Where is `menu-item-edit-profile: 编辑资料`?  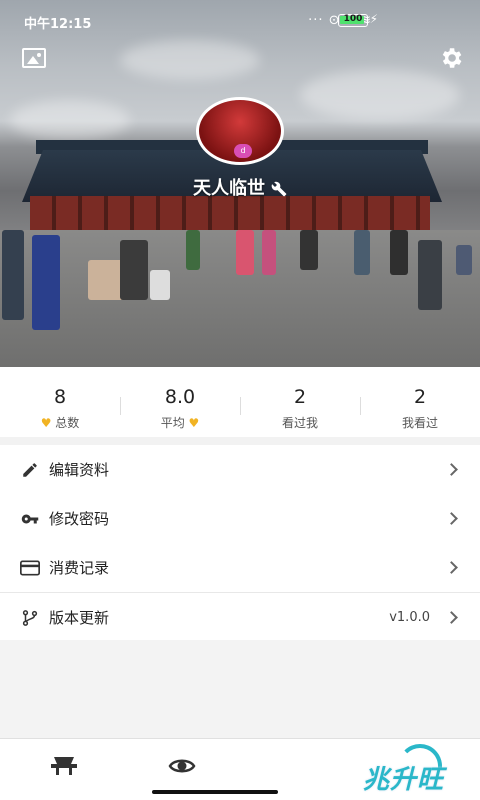
menu-item-edit-profile: 编辑资料 is located at coordinates (240, 469).